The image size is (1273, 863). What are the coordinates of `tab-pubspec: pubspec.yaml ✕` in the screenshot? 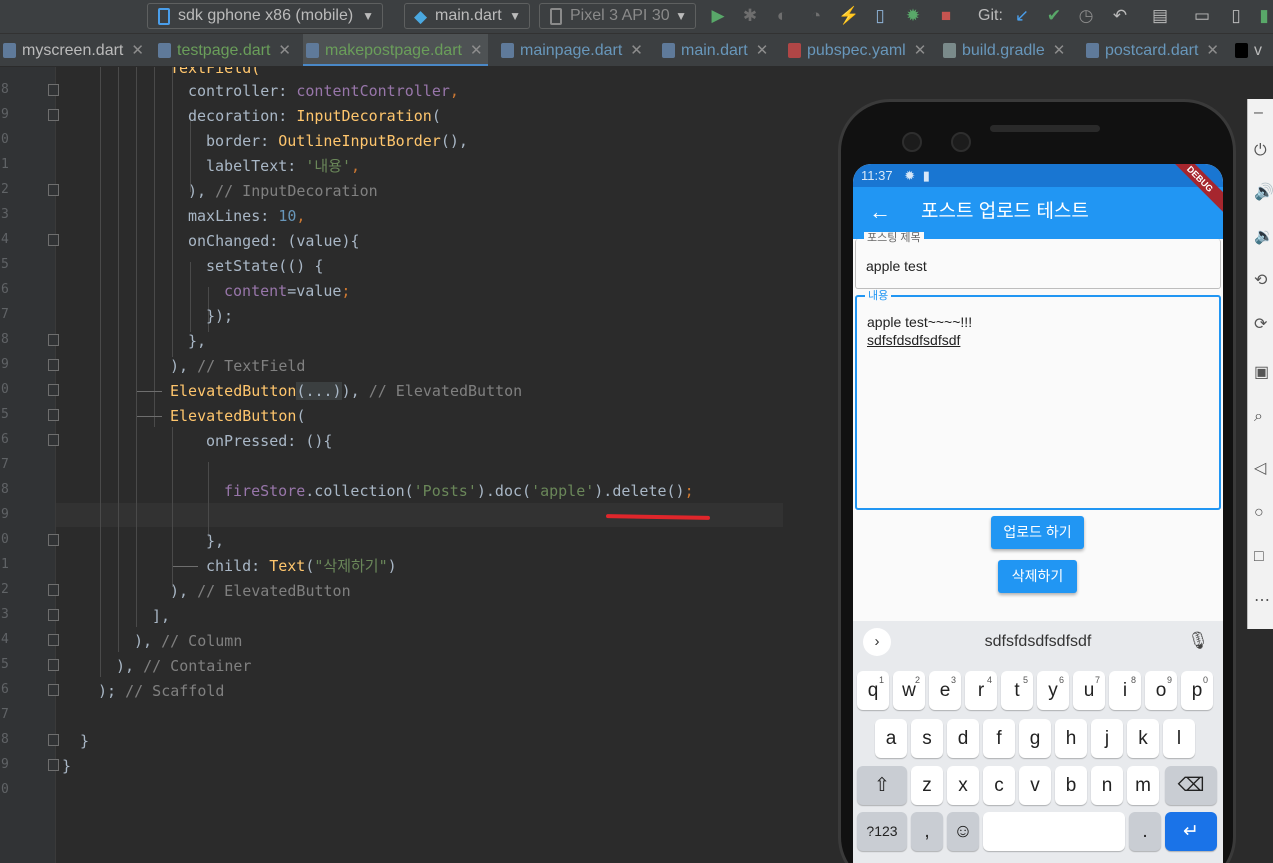 It's located at (856, 50).